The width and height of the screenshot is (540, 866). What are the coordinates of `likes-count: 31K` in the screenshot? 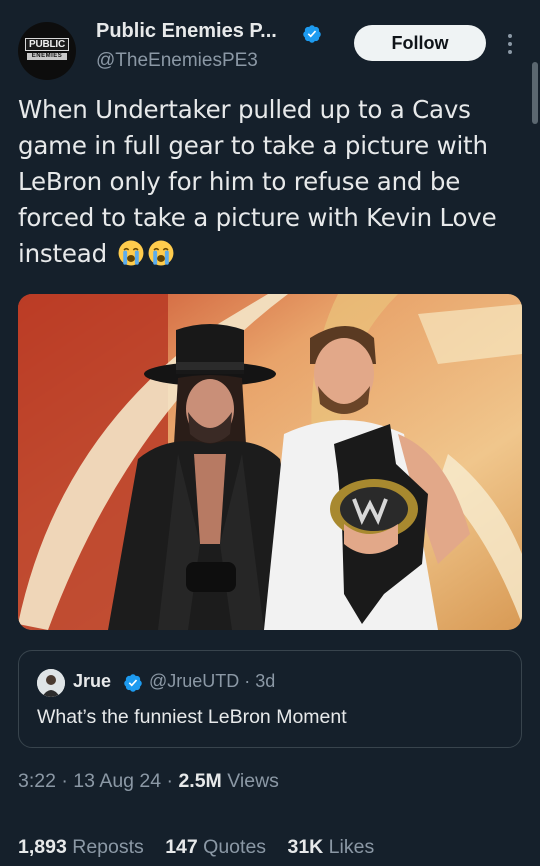 It's located at (305, 847).